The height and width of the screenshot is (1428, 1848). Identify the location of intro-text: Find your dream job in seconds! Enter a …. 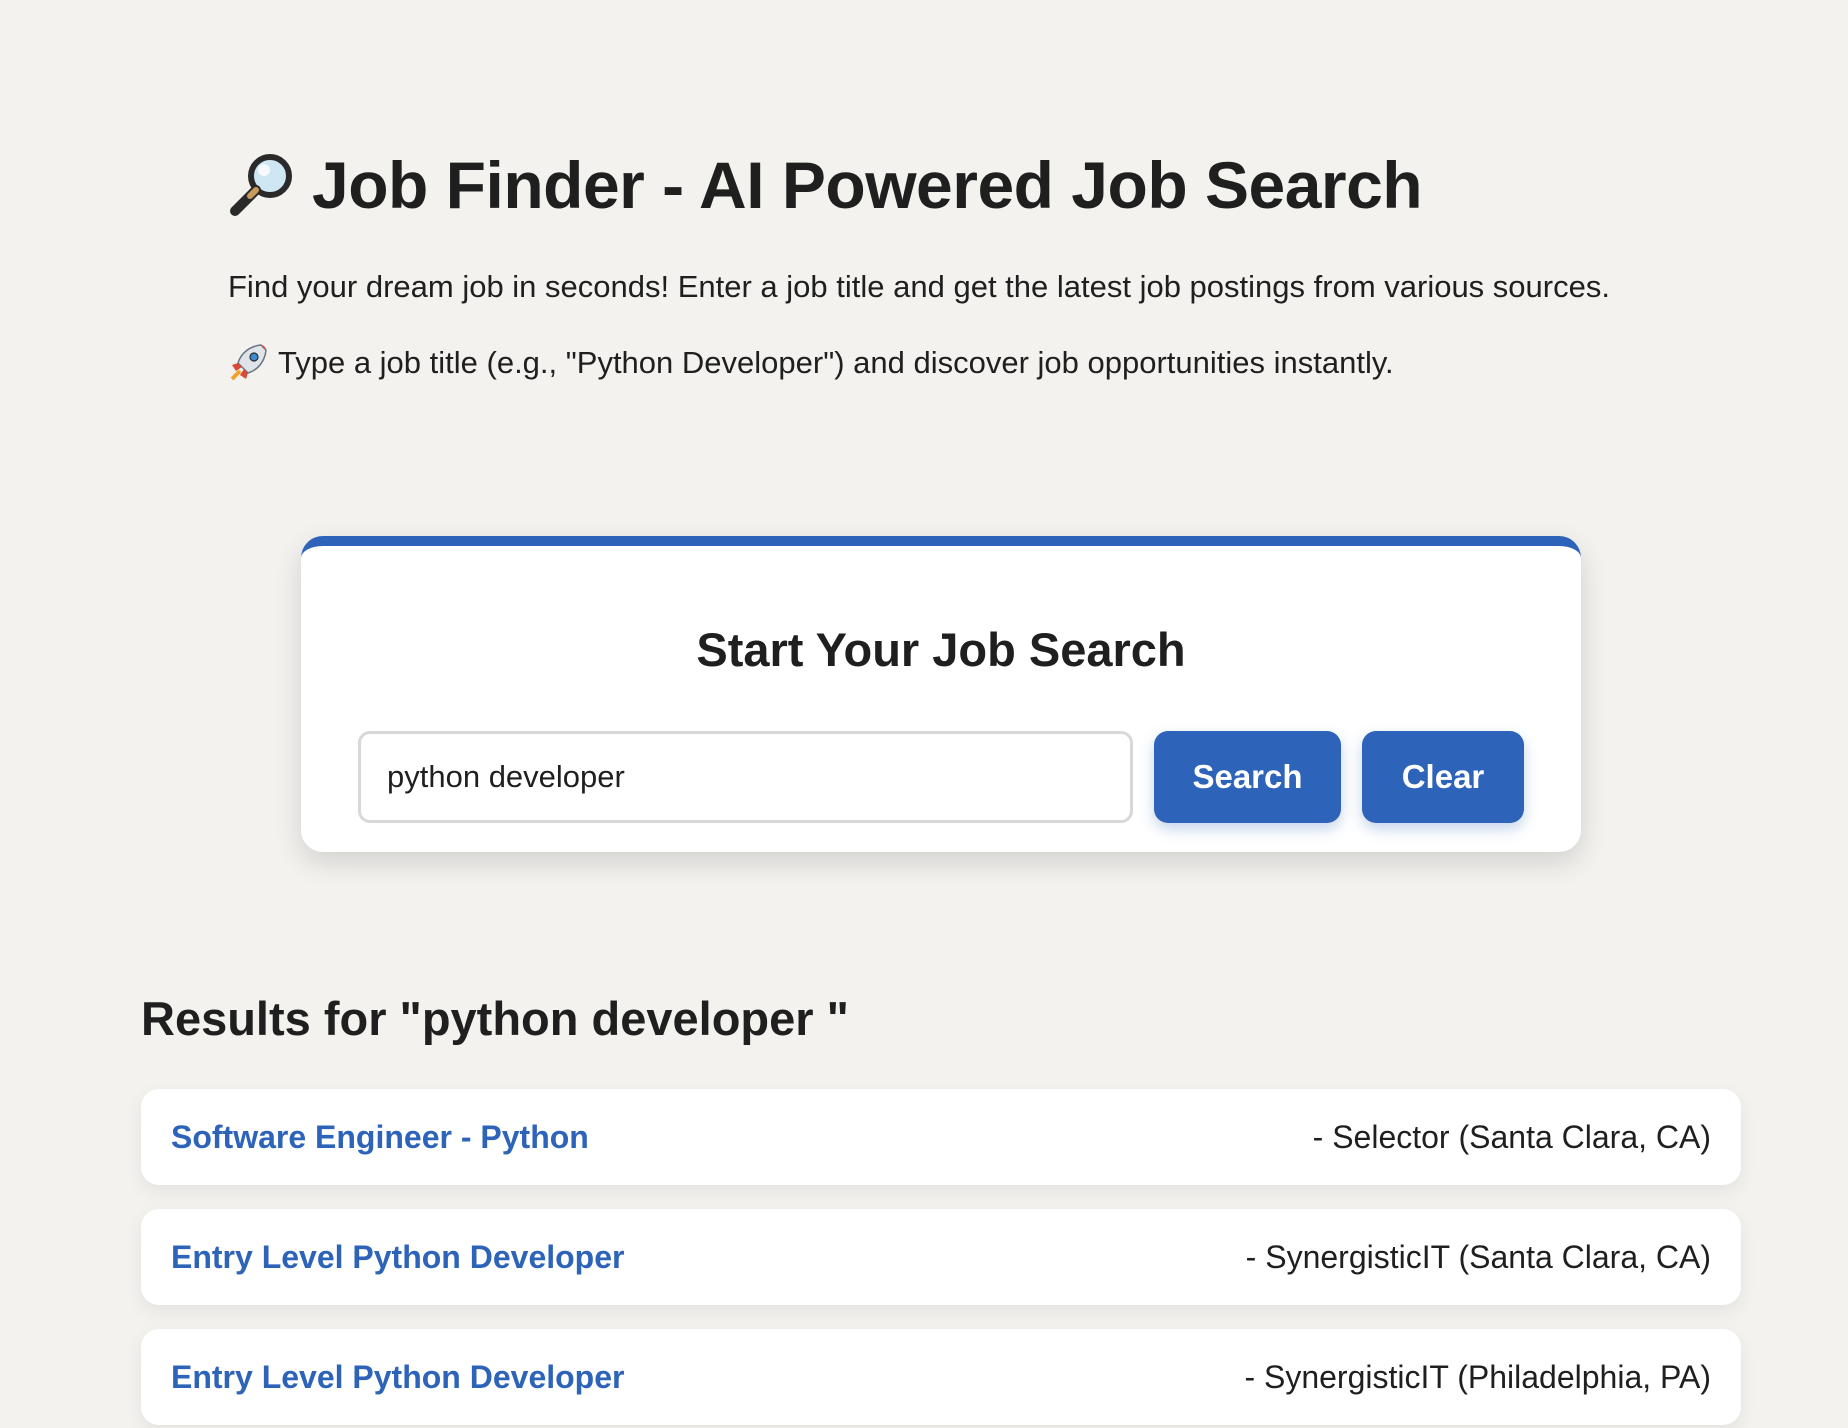
(919, 286).